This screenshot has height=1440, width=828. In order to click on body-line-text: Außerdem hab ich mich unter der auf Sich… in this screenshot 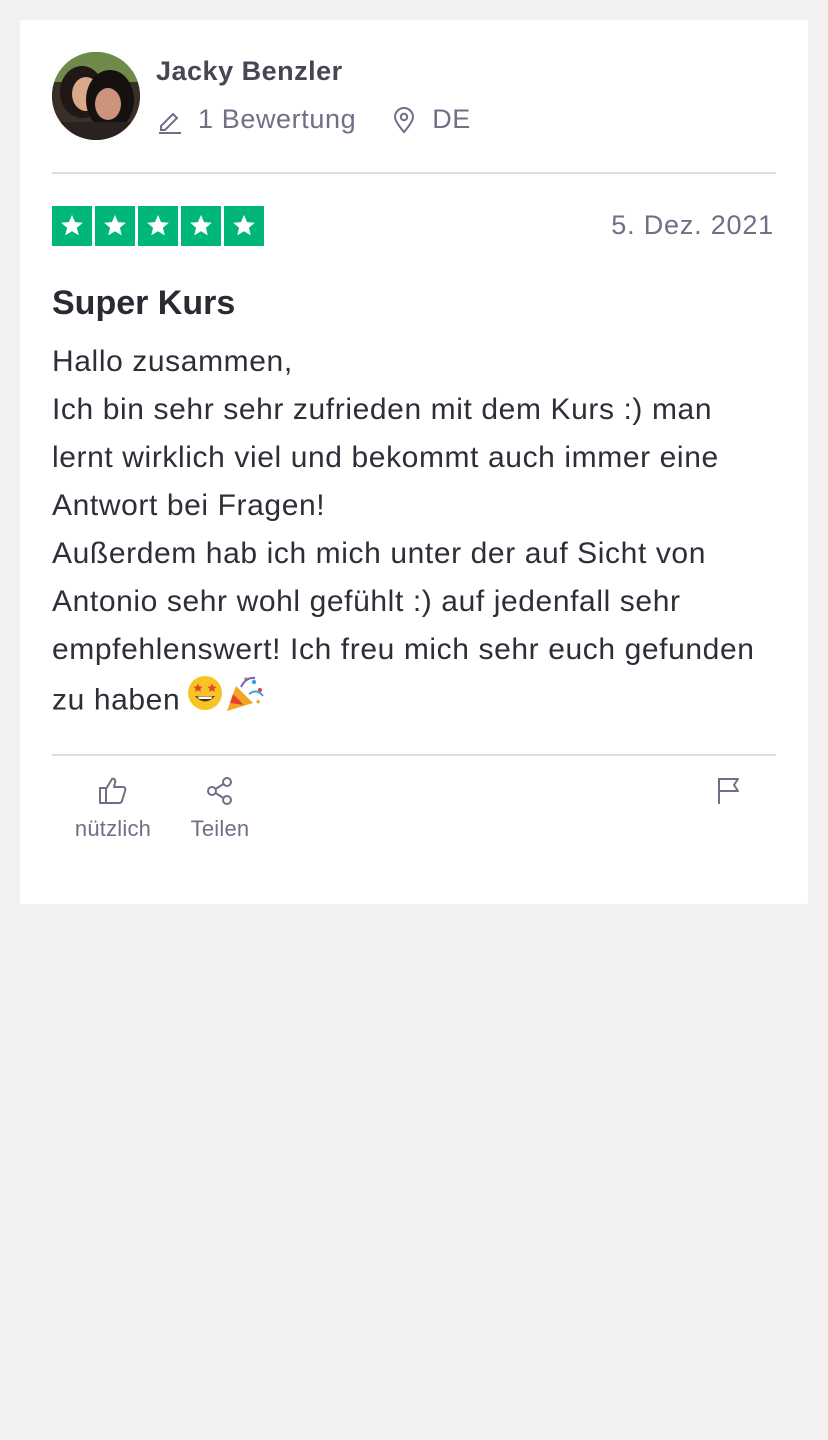, I will do `click(403, 627)`.